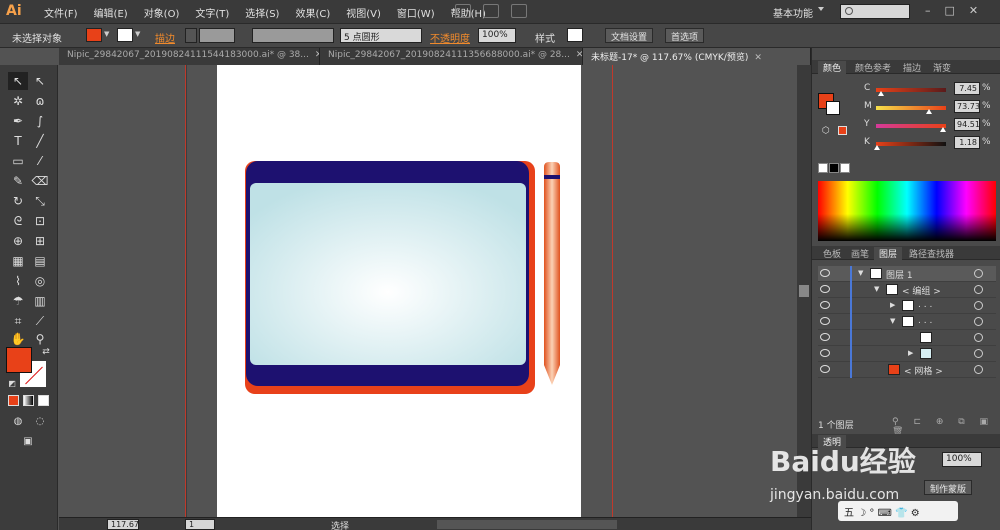 Image resolution: width=1000 pixels, height=530 pixels. What do you see at coordinates (930, 89) in the screenshot?
I see `slider-cyan: C 7.45 %` at bounding box center [930, 89].